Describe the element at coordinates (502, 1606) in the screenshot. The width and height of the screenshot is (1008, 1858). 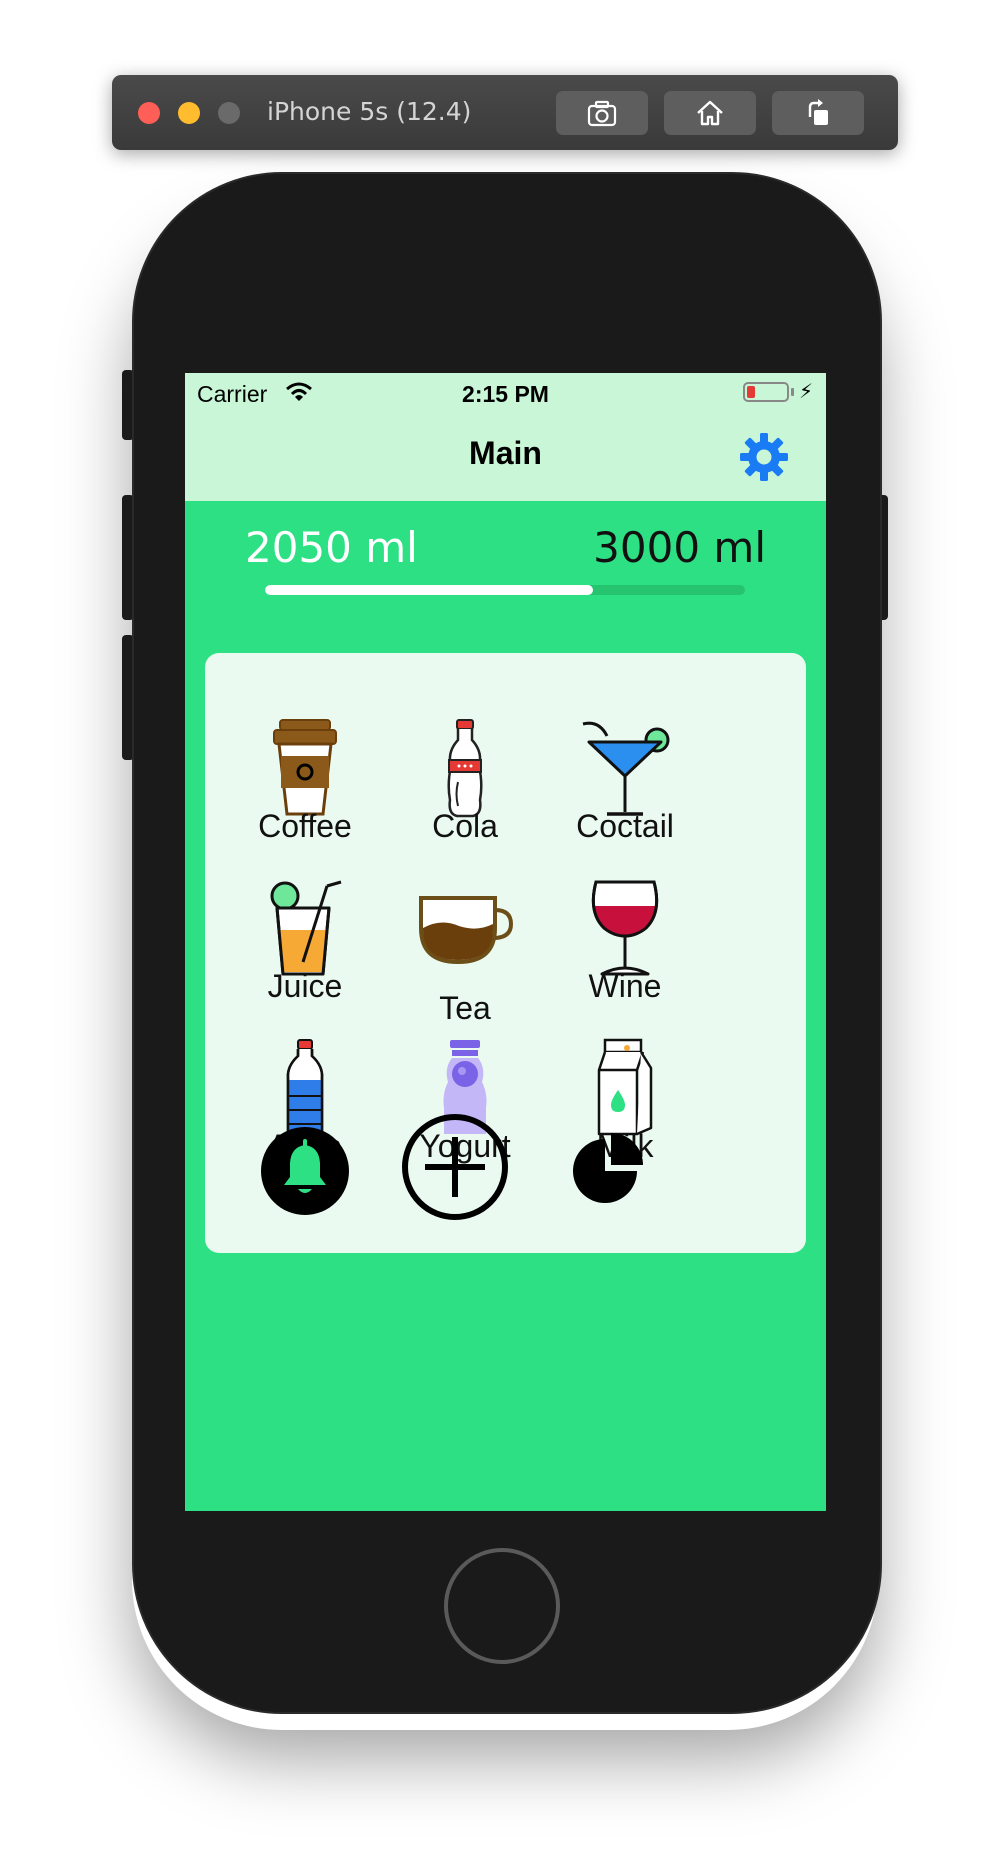
I see `device-home-button` at that location.